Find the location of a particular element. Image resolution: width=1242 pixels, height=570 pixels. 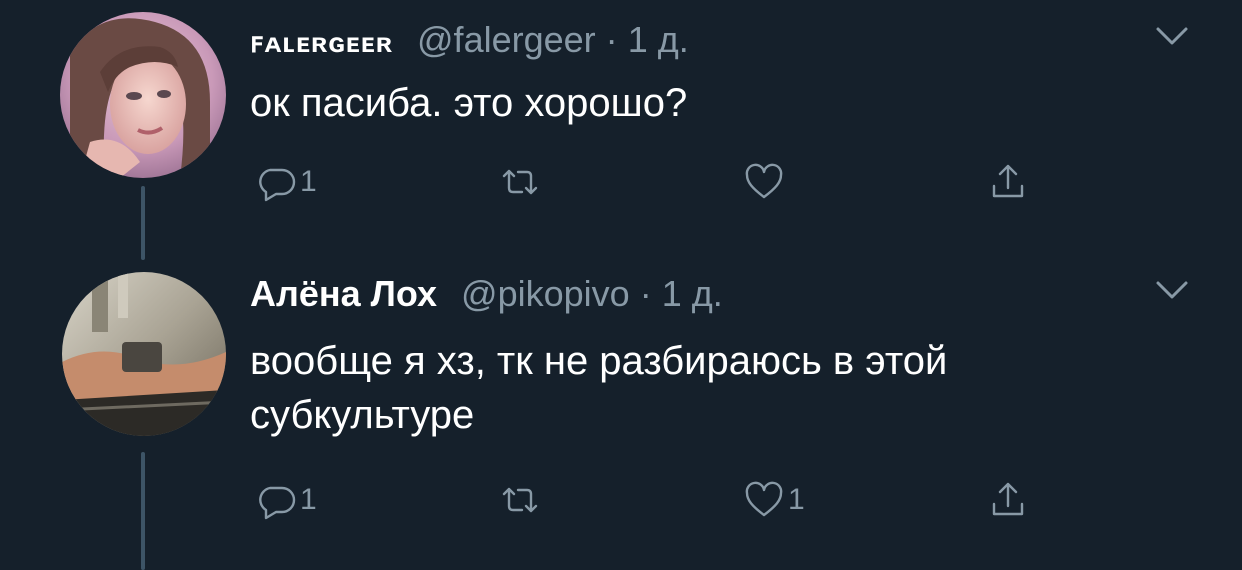

tweet-header: ꜰᴀʟᴇʀɢᴇᴇʀ @falergeer · 1 д. is located at coordinates (469, 40).